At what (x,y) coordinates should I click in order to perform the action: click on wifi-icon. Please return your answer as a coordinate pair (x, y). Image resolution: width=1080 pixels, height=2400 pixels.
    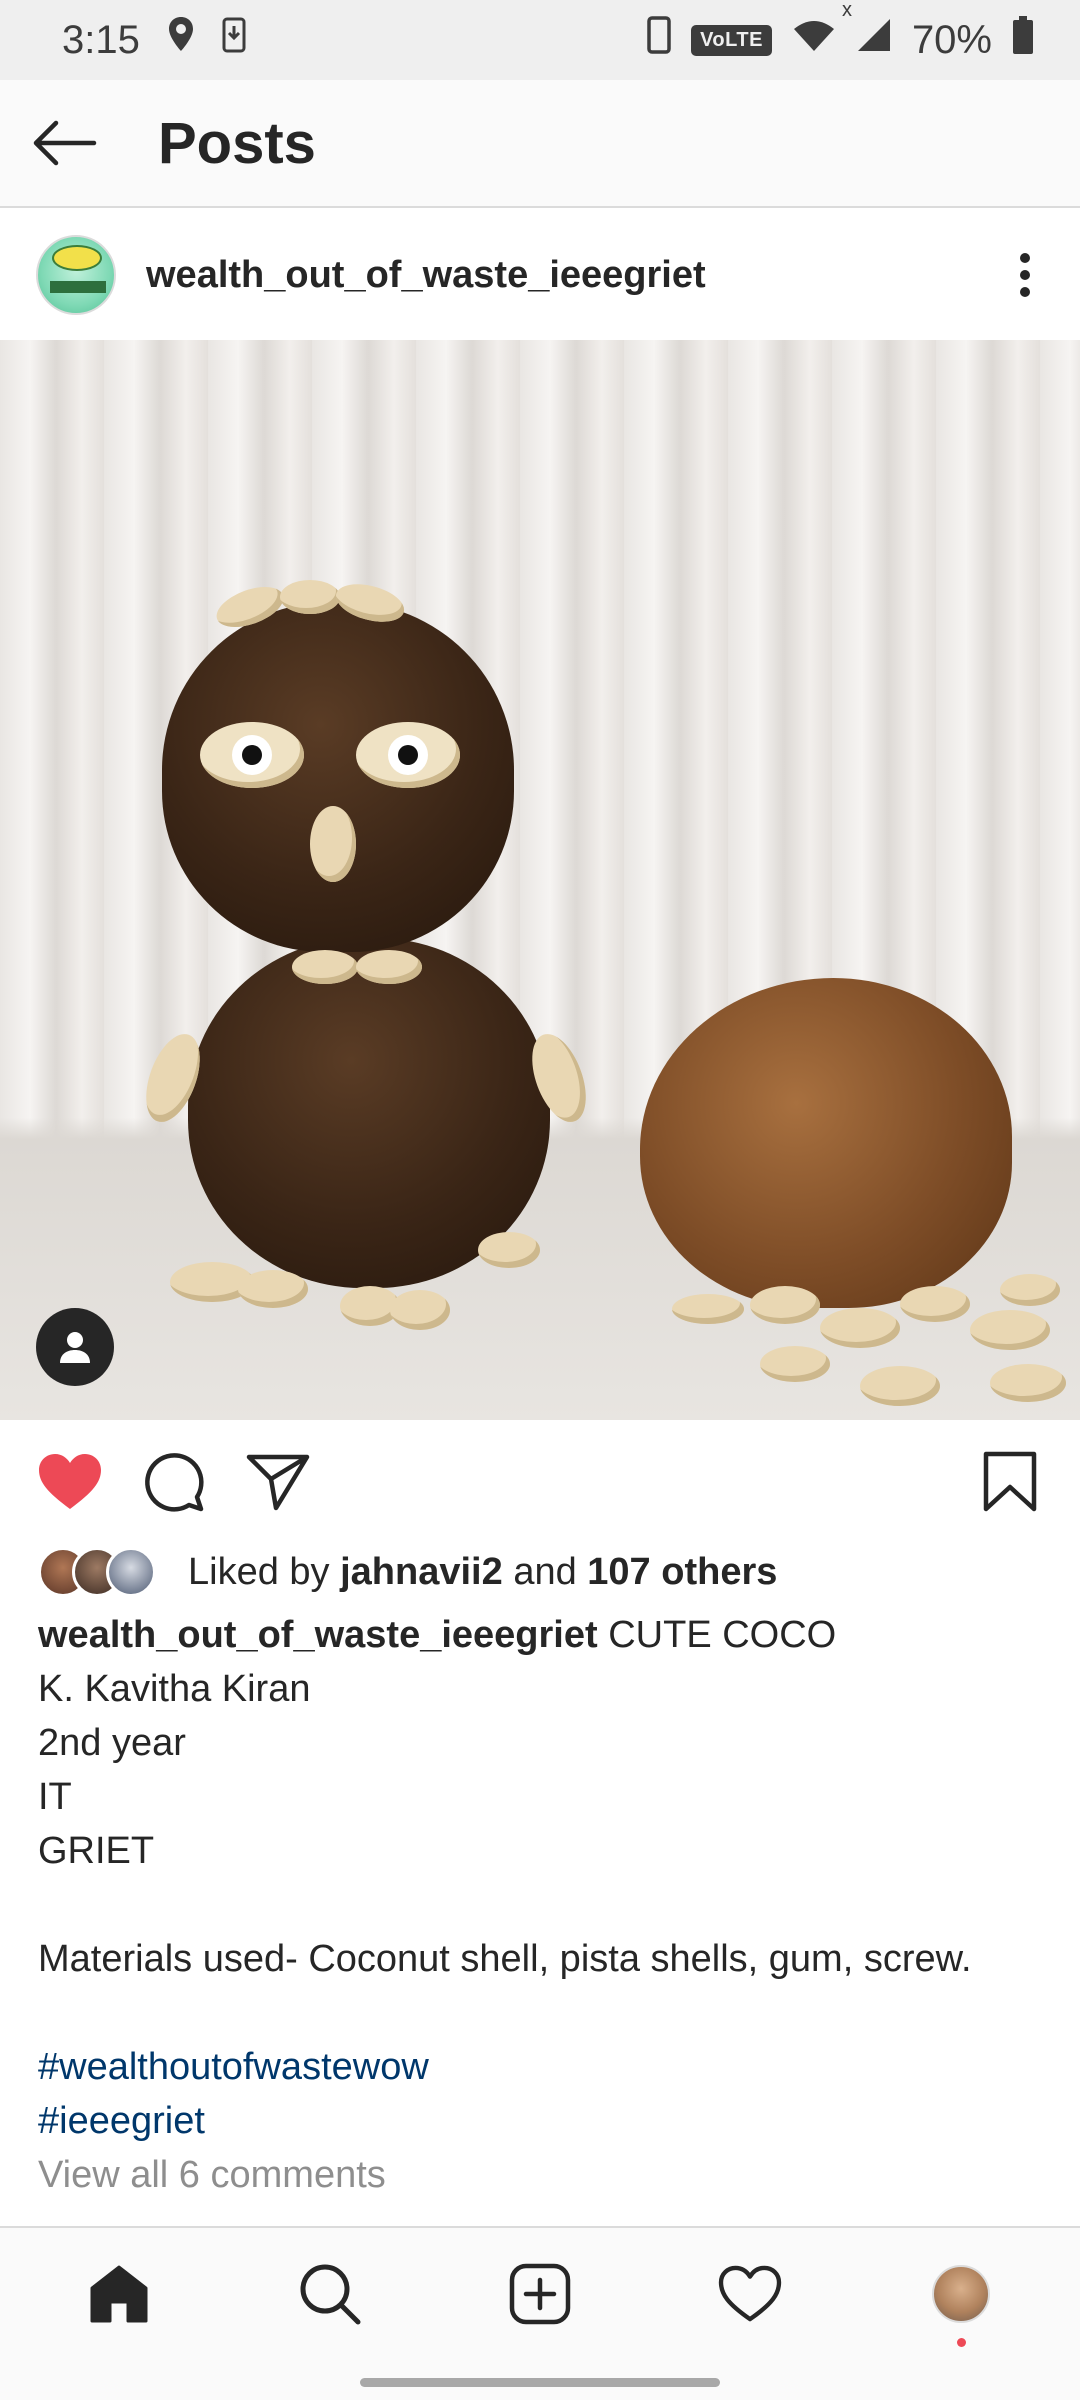
    Looking at the image, I should click on (814, 40).